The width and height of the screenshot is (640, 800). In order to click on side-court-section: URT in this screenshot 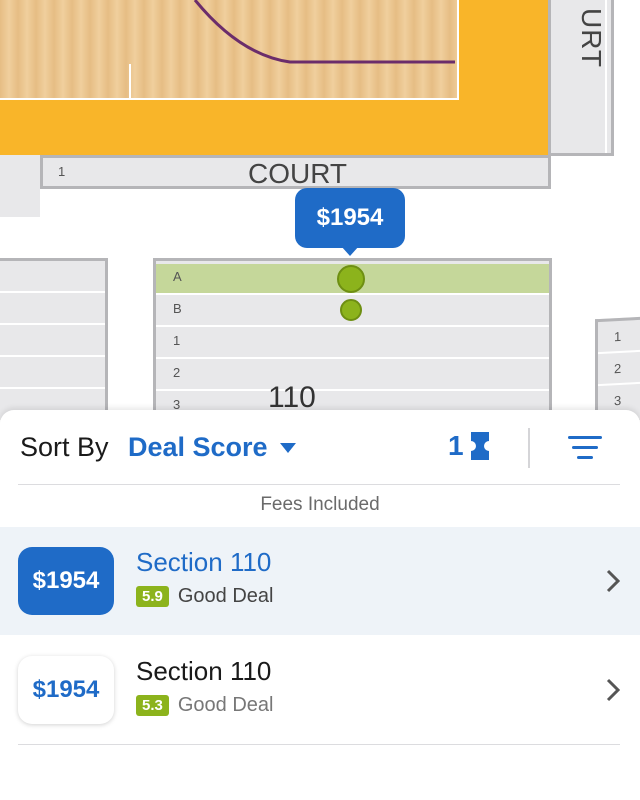, I will do `click(581, 78)`.